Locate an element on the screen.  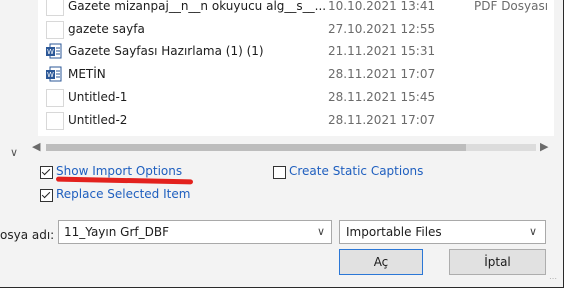
filetype-select: Importable Files ∨ is located at coordinates (442, 232).